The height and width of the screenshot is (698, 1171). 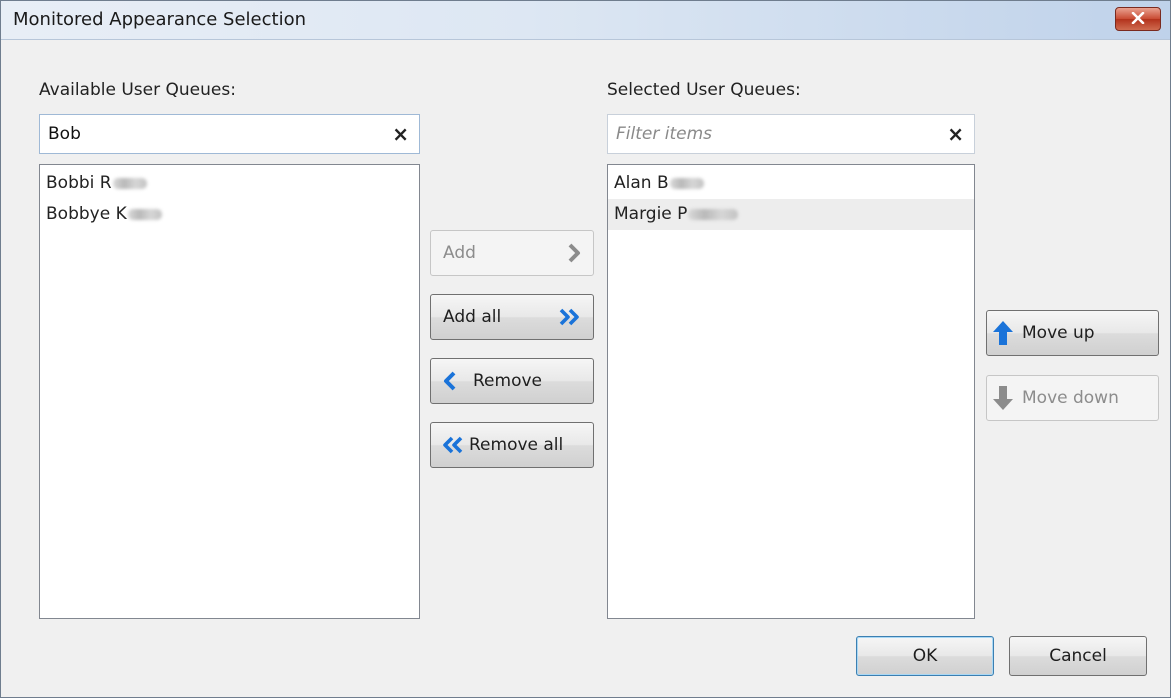 I want to click on remove-button: Remove, so click(x=512, y=381).